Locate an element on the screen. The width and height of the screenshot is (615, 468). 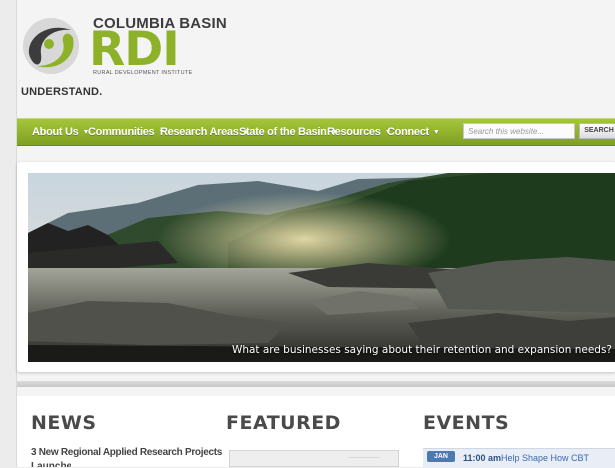
event-month-badge: JAN is located at coordinates (441, 456).